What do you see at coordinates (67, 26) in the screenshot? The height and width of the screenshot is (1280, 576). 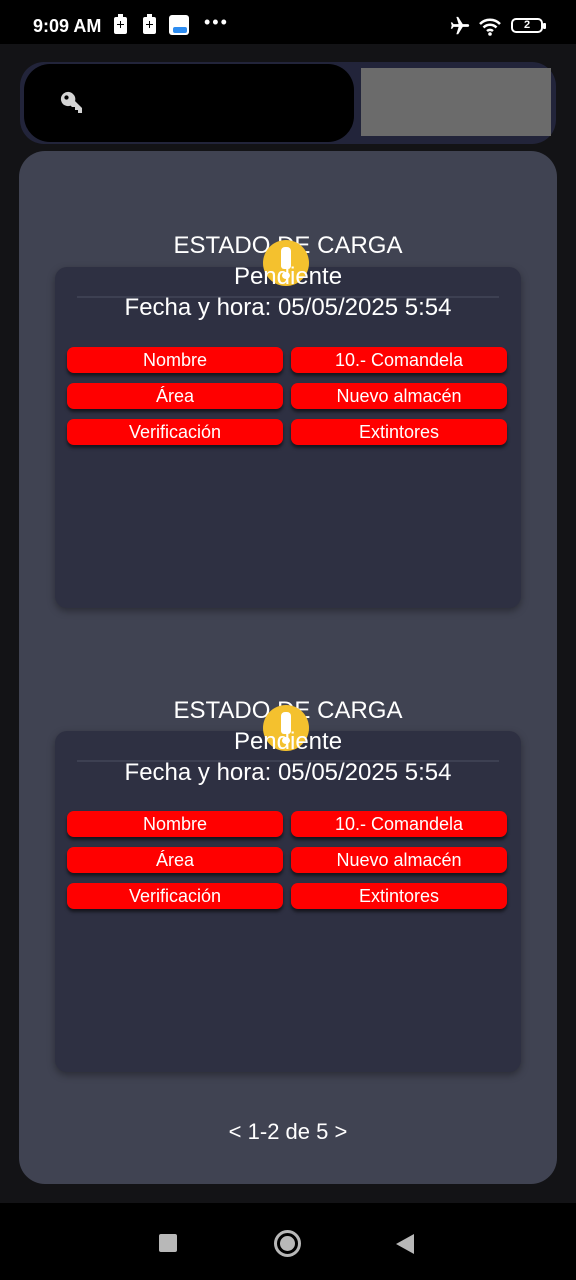 I see `status-time: 9:09 AM` at bounding box center [67, 26].